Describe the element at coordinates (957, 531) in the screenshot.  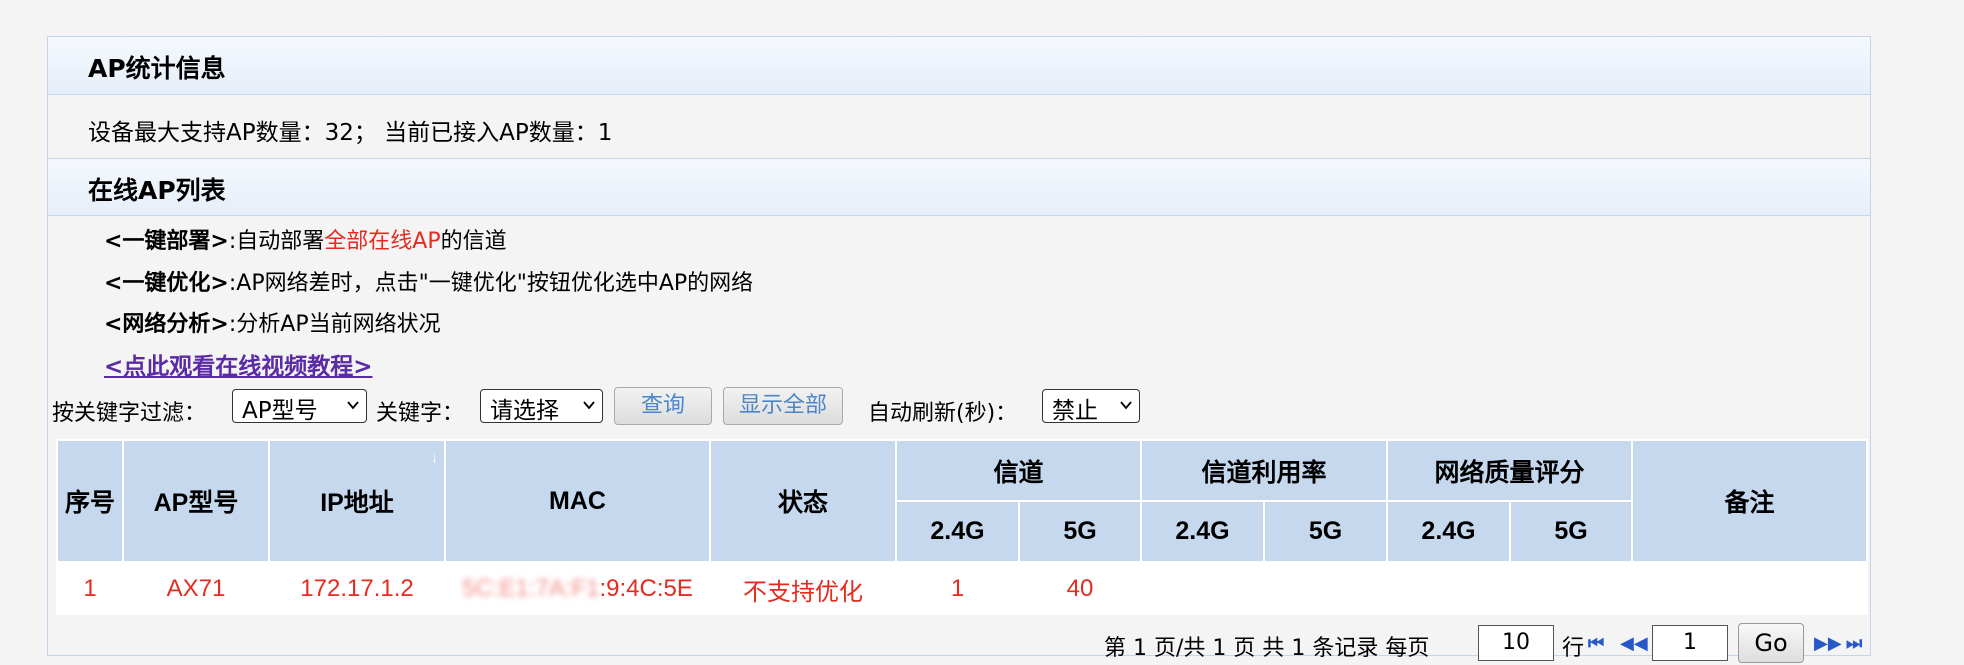
I see `col-channel-24g: 2.4G` at that location.